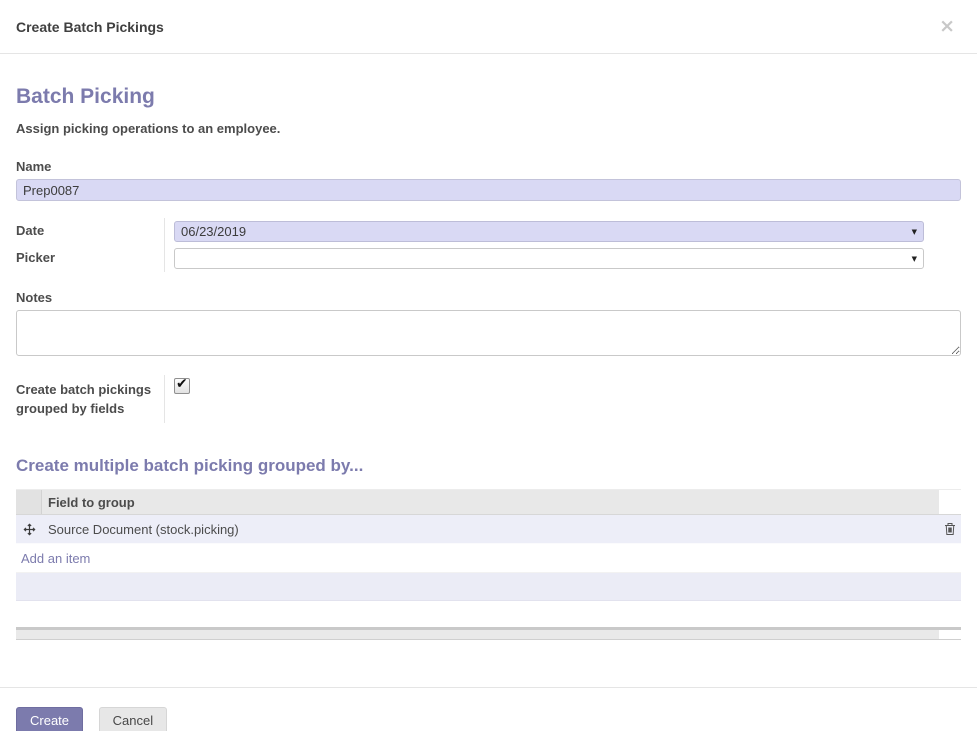 Image resolution: width=977 pixels, height=731 pixels. What do you see at coordinates (488, 587) in the screenshot?
I see `empty-table-row` at bounding box center [488, 587].